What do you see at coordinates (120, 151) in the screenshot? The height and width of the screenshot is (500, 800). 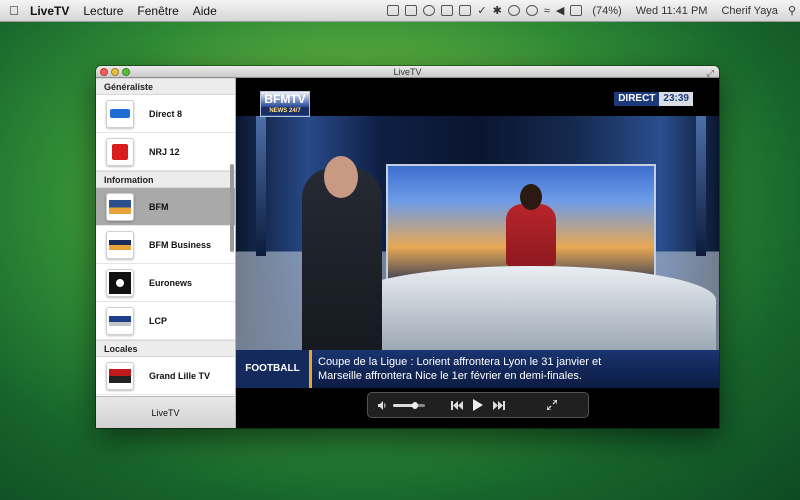 I see `nrj12-logo-icon` at bounding box center [120, 151].